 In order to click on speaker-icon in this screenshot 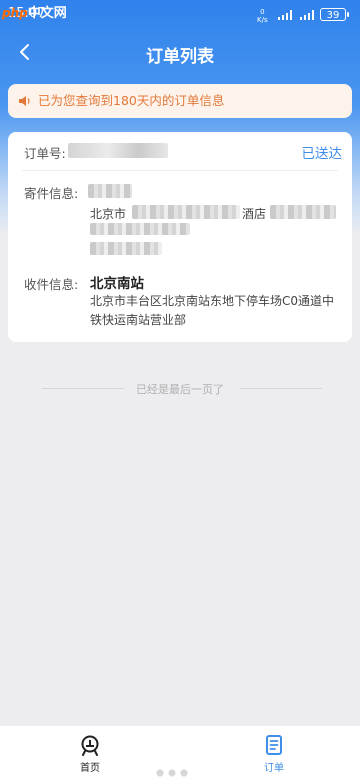, I will do `click(24, 101)`.